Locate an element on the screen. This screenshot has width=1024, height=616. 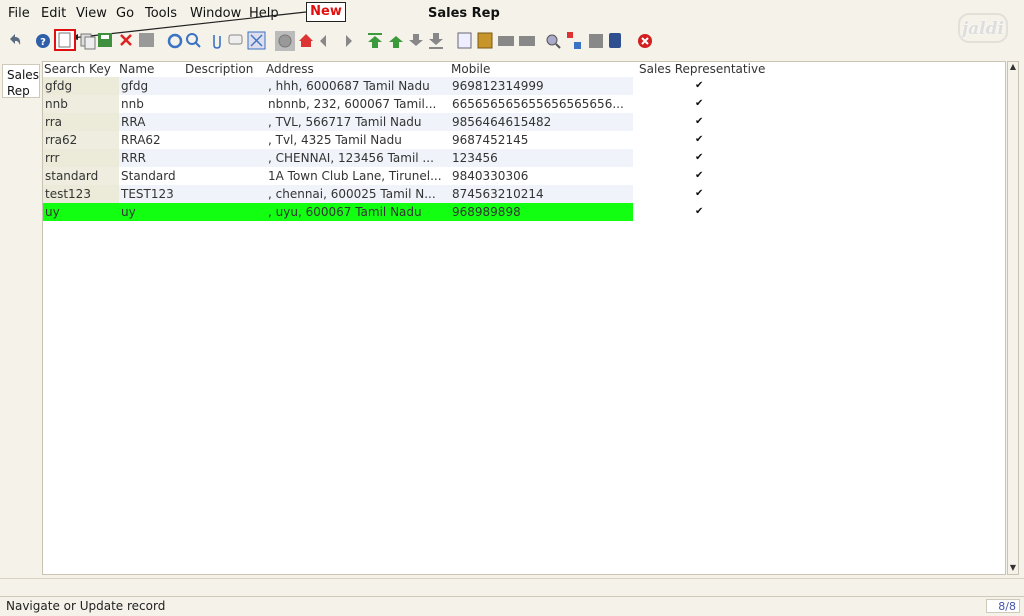
scroll-down-icon: ▼ is located at coordinates (1013, 568).